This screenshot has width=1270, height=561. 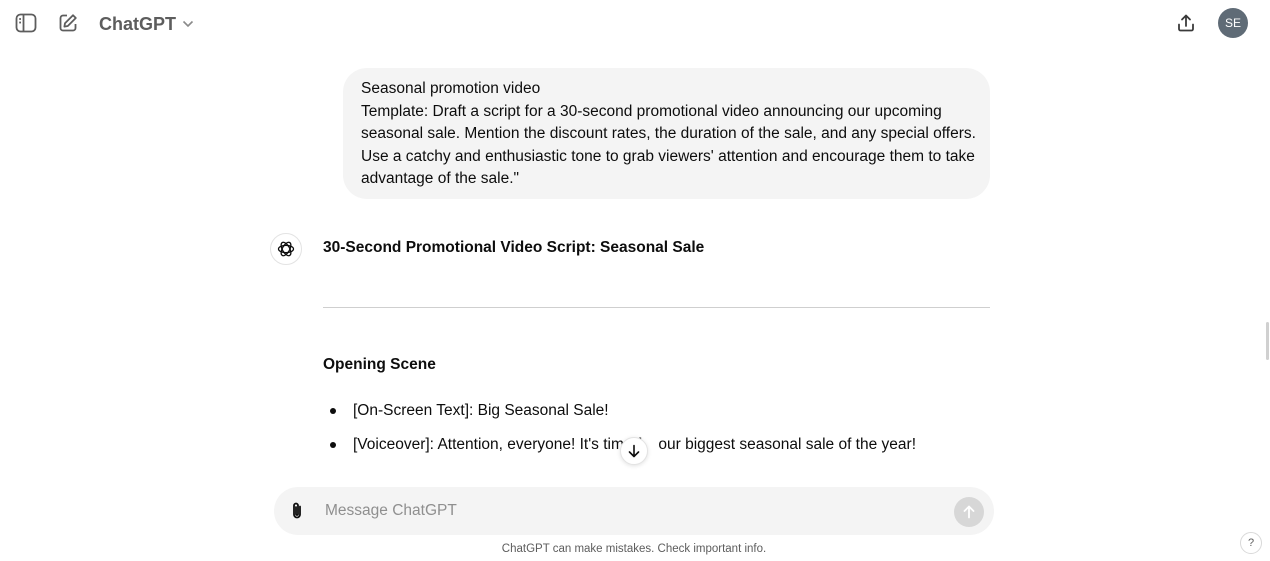 I want to click on arrow-up-icon, so click(x=969, y=512).